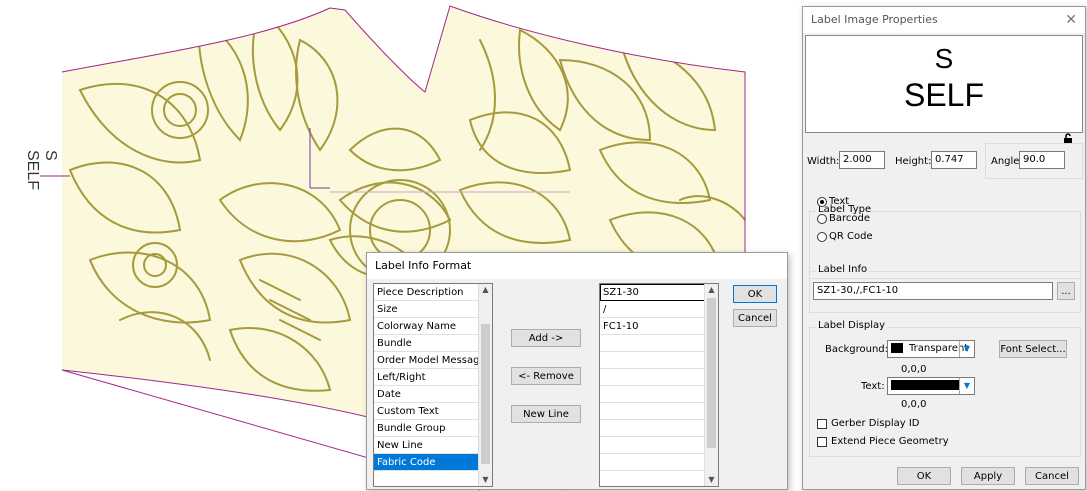  Describe the element at coordinates (822, 442) in the screenshot. I see `extend-piece-geometry-checkbox` at that location.